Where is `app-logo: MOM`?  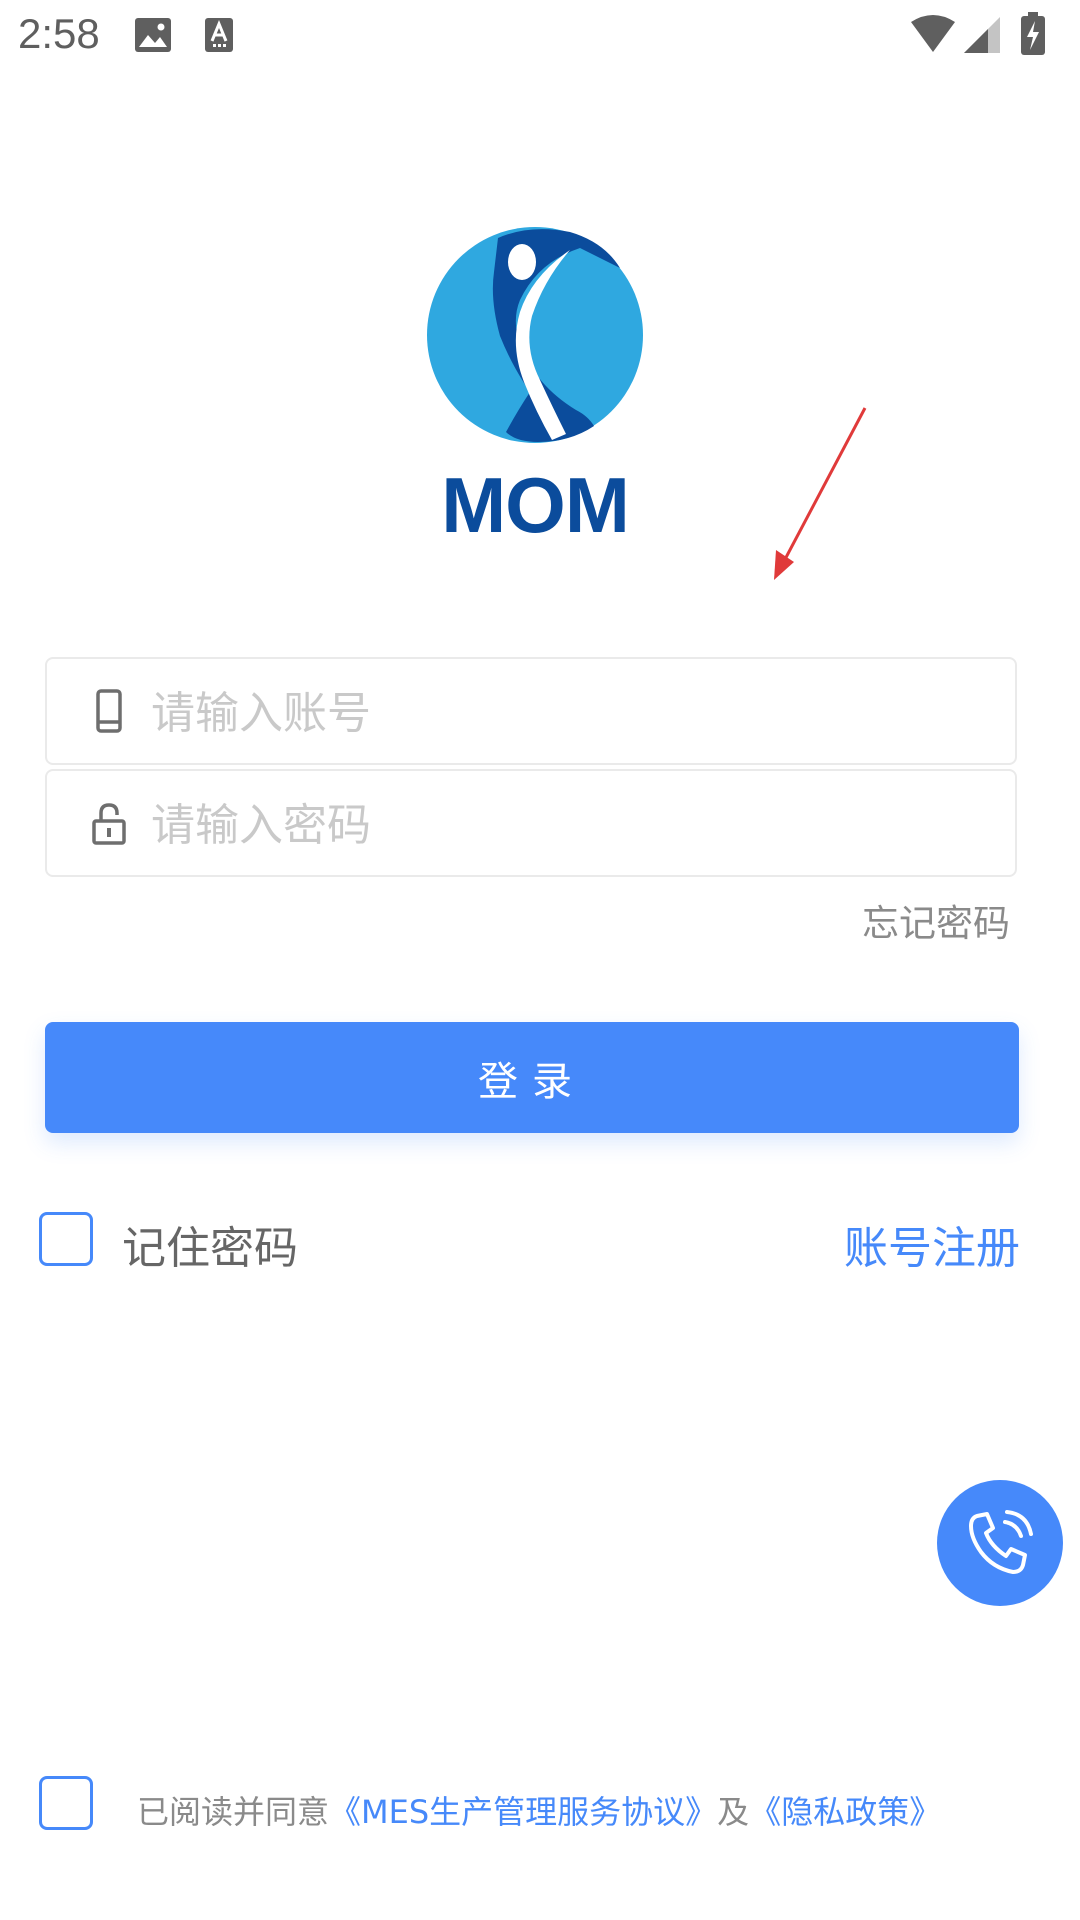 app-logo: MOM is located at coordinates (535, 385).